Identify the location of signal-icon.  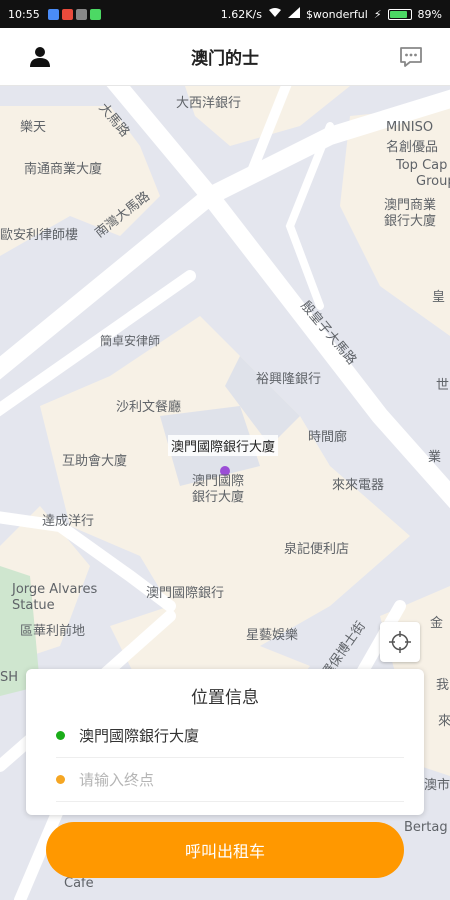
(293, 14).